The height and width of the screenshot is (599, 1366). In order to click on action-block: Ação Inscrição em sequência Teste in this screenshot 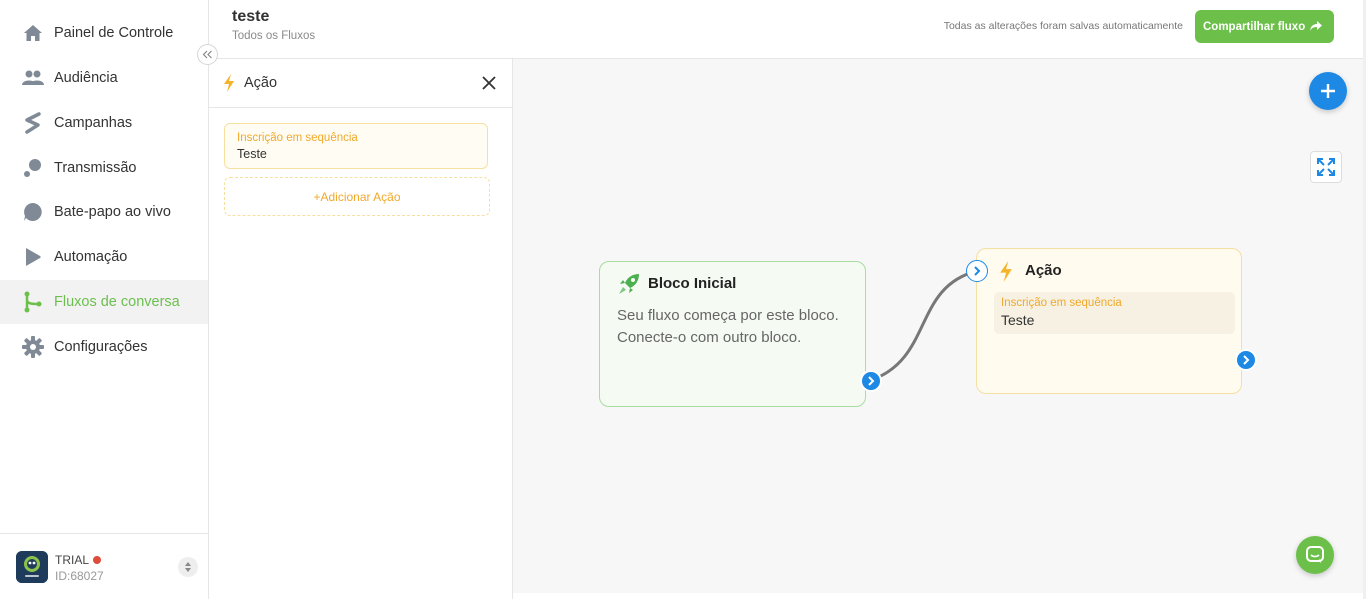, I will do `click(1109, 321)`.